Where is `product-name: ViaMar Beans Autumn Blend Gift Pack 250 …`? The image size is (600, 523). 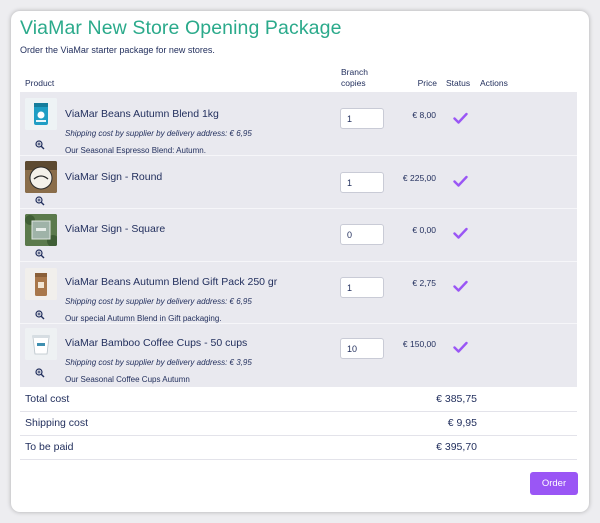
product-name: ViaMar Beans Autumn Blend Gift Pack 250 … is located at coordinates (171, 282).